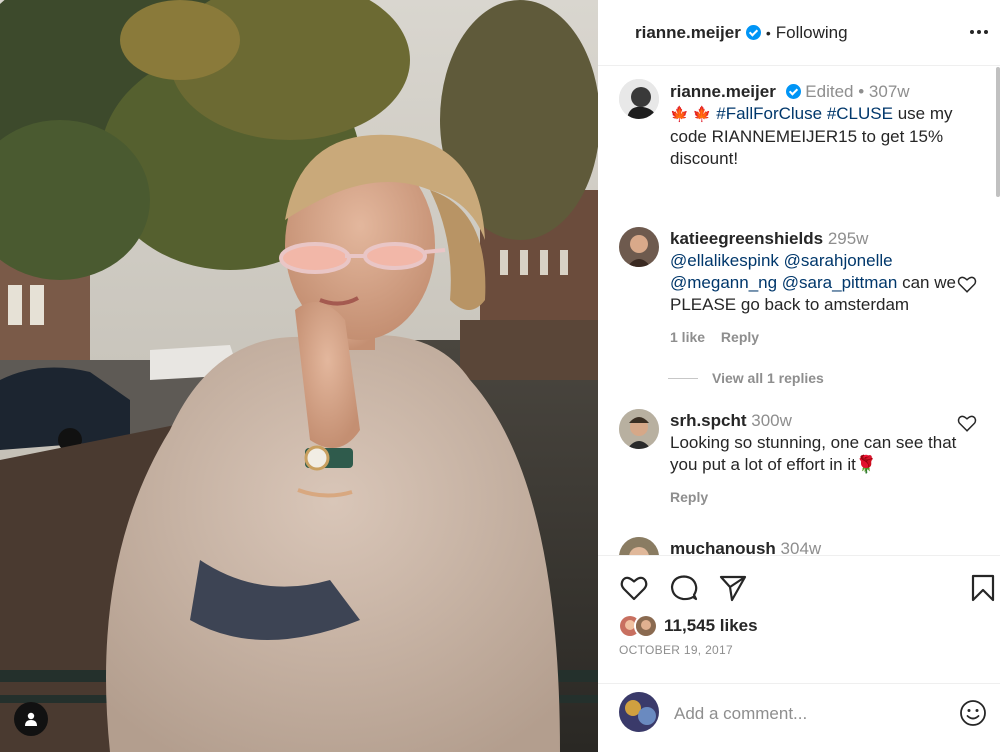 The height and width of the screenshot is (752, 1000). Describe the element at coordinates (723, 282) in the screenshot. I see `mention-link: @megann_ng` at that location.